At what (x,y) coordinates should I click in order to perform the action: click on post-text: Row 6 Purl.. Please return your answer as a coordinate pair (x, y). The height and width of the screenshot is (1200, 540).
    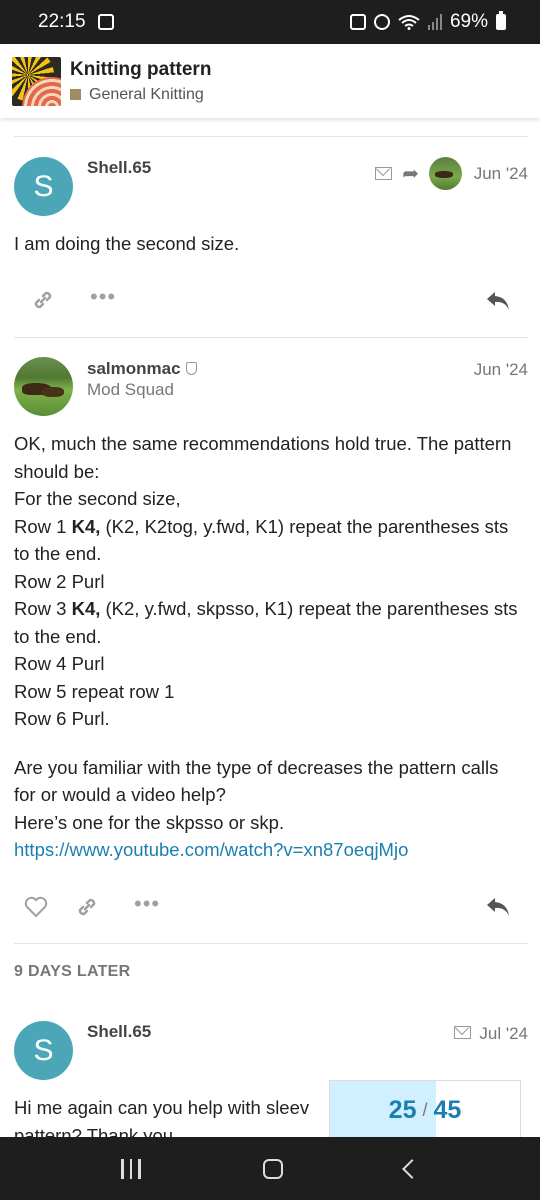
    Looking at the image, I should click on (62, 718).